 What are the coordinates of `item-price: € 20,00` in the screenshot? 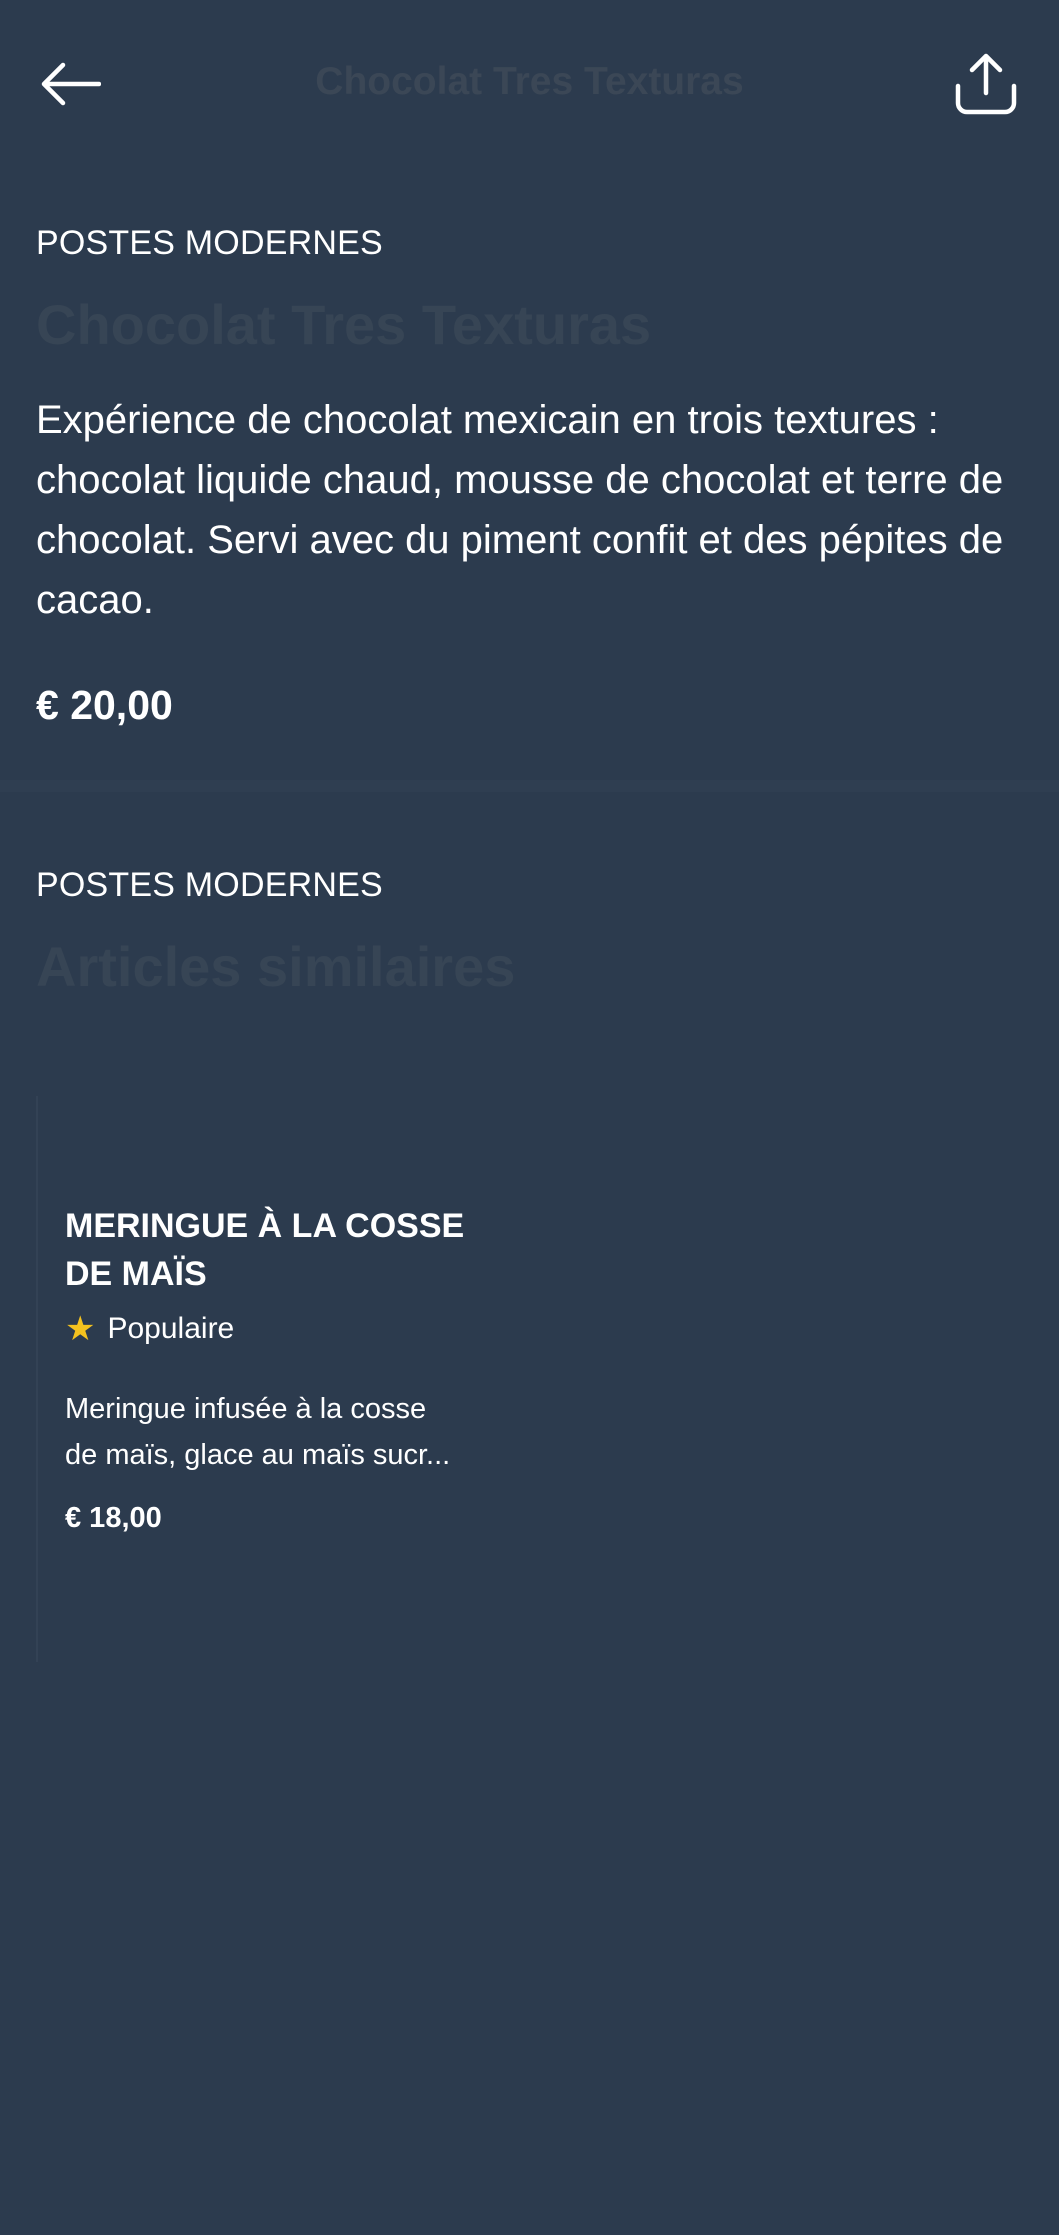 It's located at (104, 705).